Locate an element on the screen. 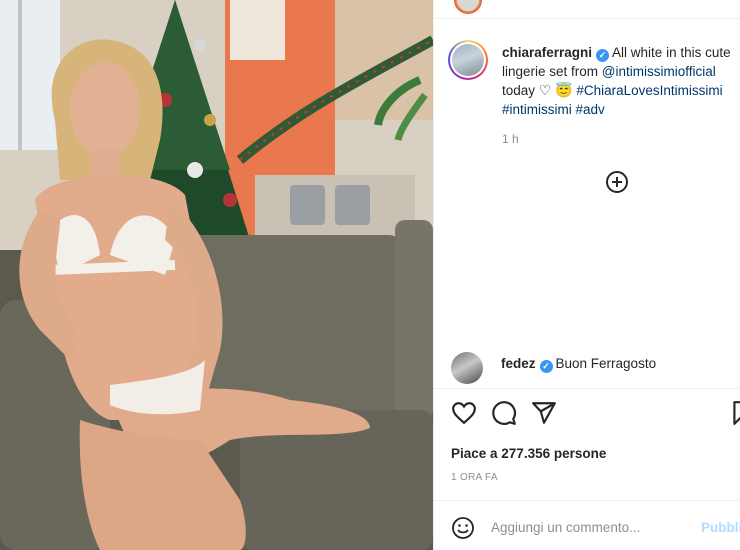  previous-comment-strip is located at coordinates (587, 9).